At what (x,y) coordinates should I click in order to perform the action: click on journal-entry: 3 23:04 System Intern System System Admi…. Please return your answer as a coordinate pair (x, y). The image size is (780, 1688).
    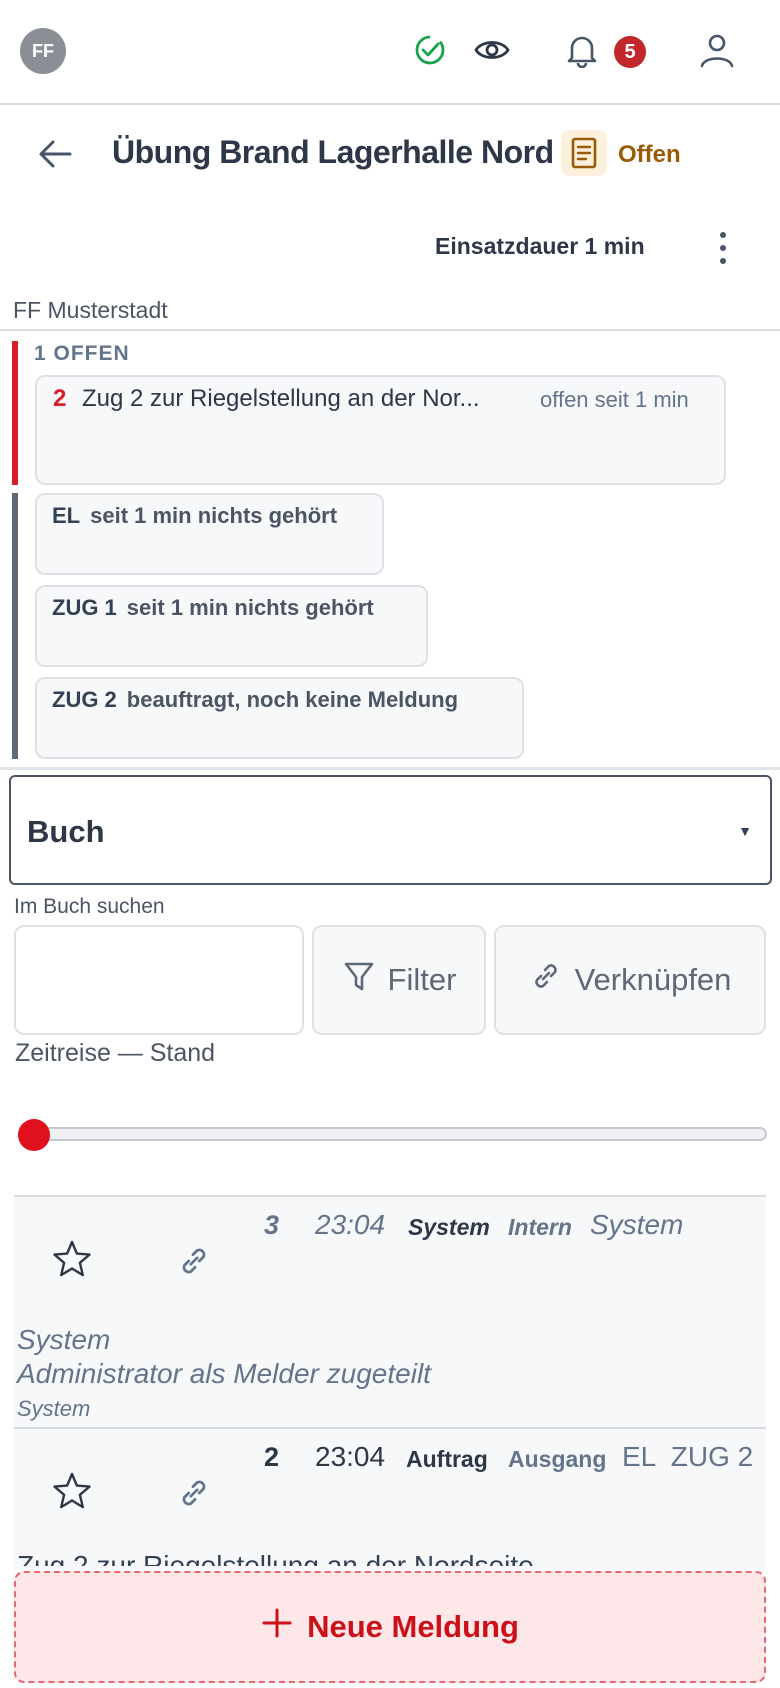
    Looking at the image, I should click on (390, 1312).